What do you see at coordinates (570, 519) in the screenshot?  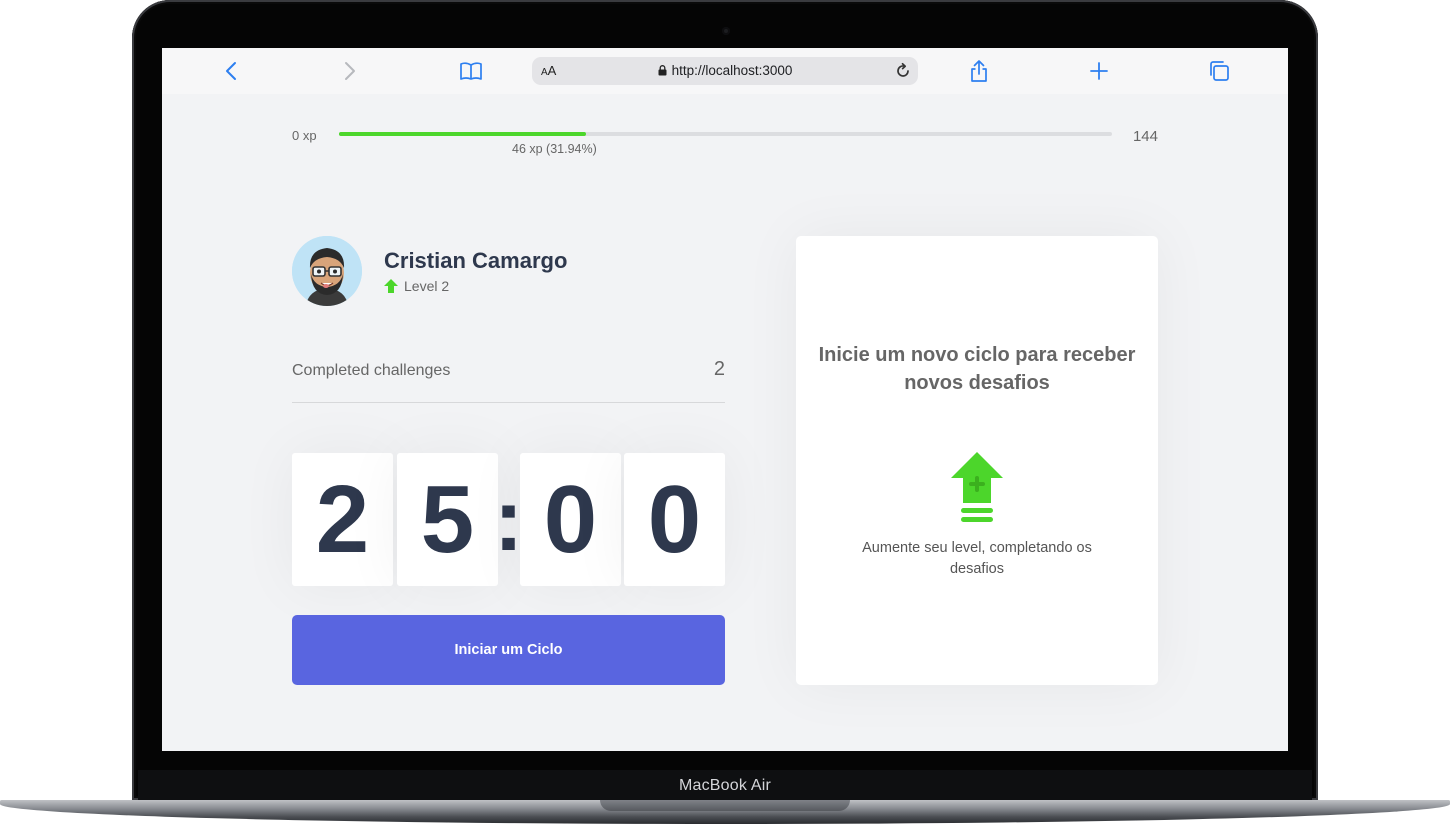 I see `countdown-second-tens: 0` at bounding box center [570, 519].